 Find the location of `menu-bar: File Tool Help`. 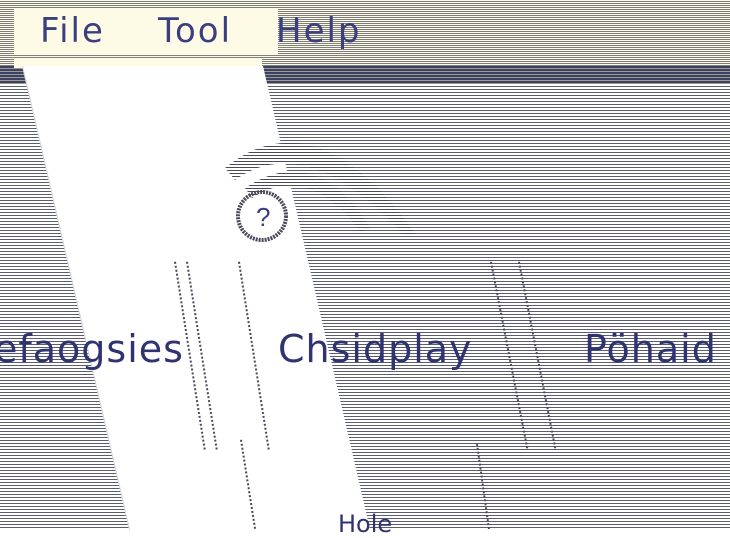

menu-bar: File Tool Help is located at coordinates (365, 33).